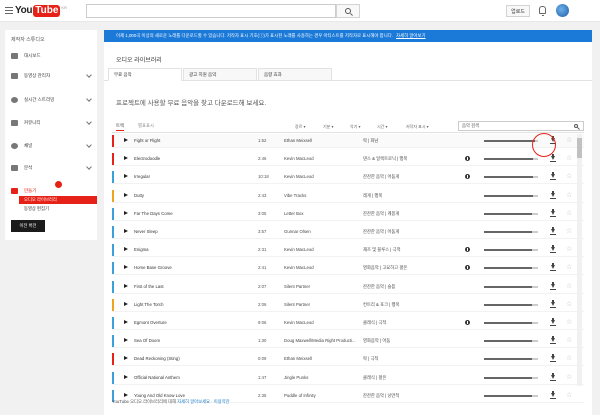 The image size is (600, 415). Describe the element at coordinates (262, 304) in the screenshot. I see `track-duration: 2:06` at that location.